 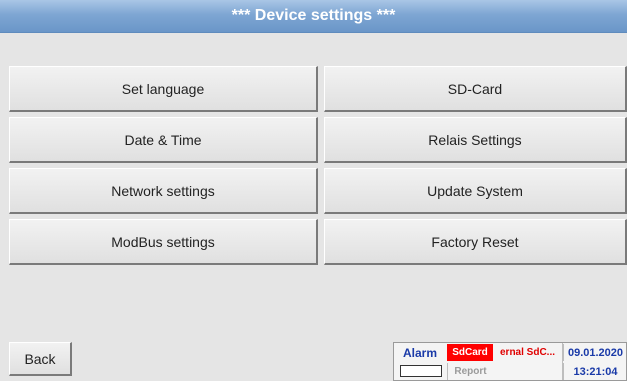 I want to click on alarm-status-indicator, so click(x=421, y=371).